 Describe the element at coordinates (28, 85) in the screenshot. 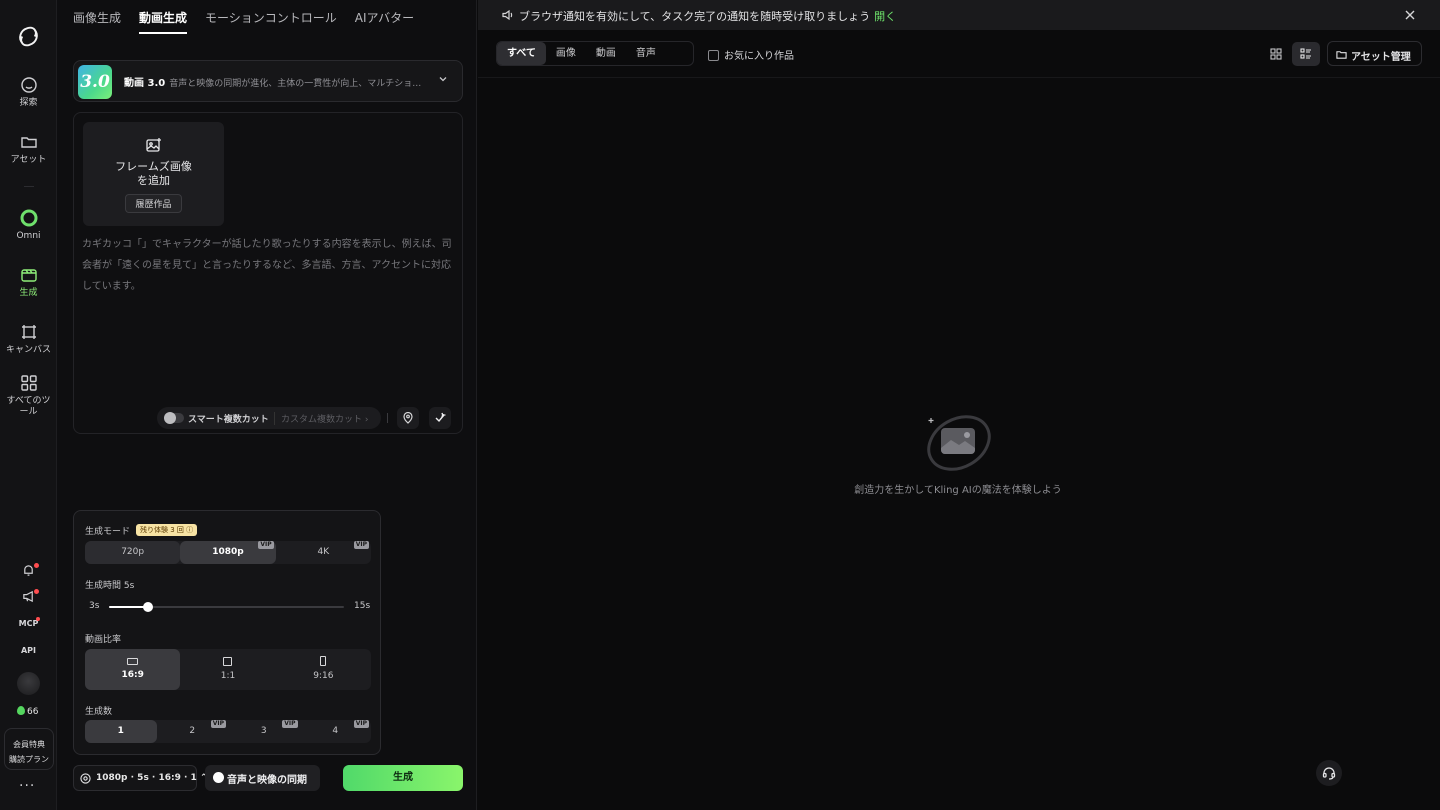

I see `explore-icon` at that location.